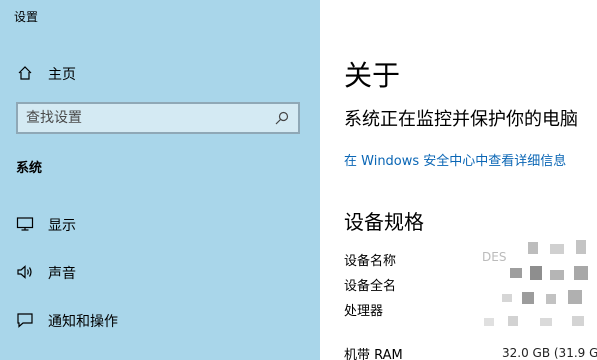  I want to click on search-box, so click(158, 118).